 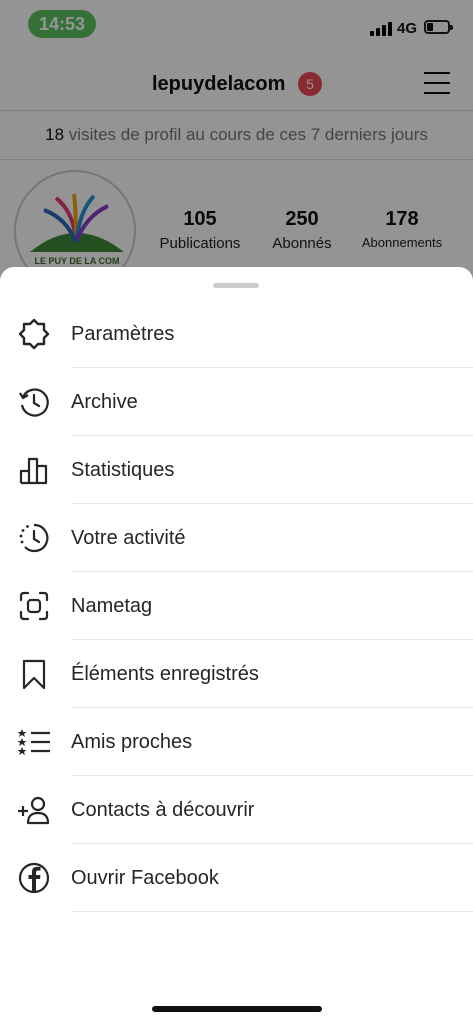 What do you see at coordinates (34, 402) in the screenshot?
I see `archive-history-icon` at bounding box center [34, 402].